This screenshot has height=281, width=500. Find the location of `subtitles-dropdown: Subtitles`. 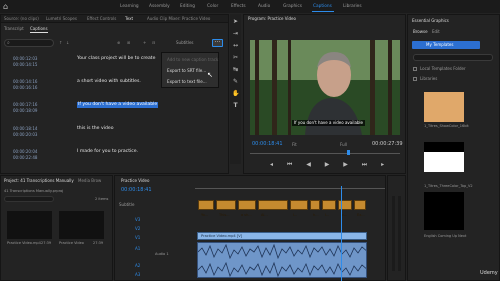

subtitles-dropdown: Subtitles is located at coordinates (185, 42).